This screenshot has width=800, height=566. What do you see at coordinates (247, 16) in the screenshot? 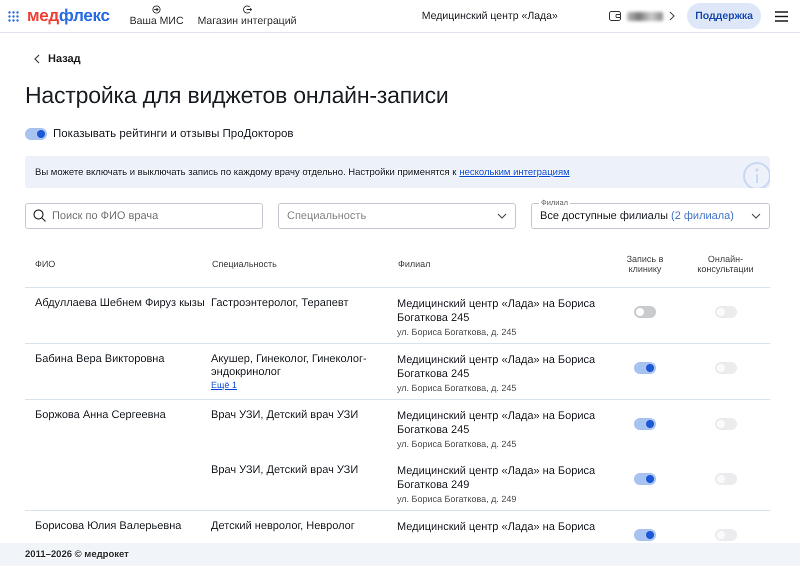
I see `nav-link: Магазин интеграций` at bounding box center [247, 16].